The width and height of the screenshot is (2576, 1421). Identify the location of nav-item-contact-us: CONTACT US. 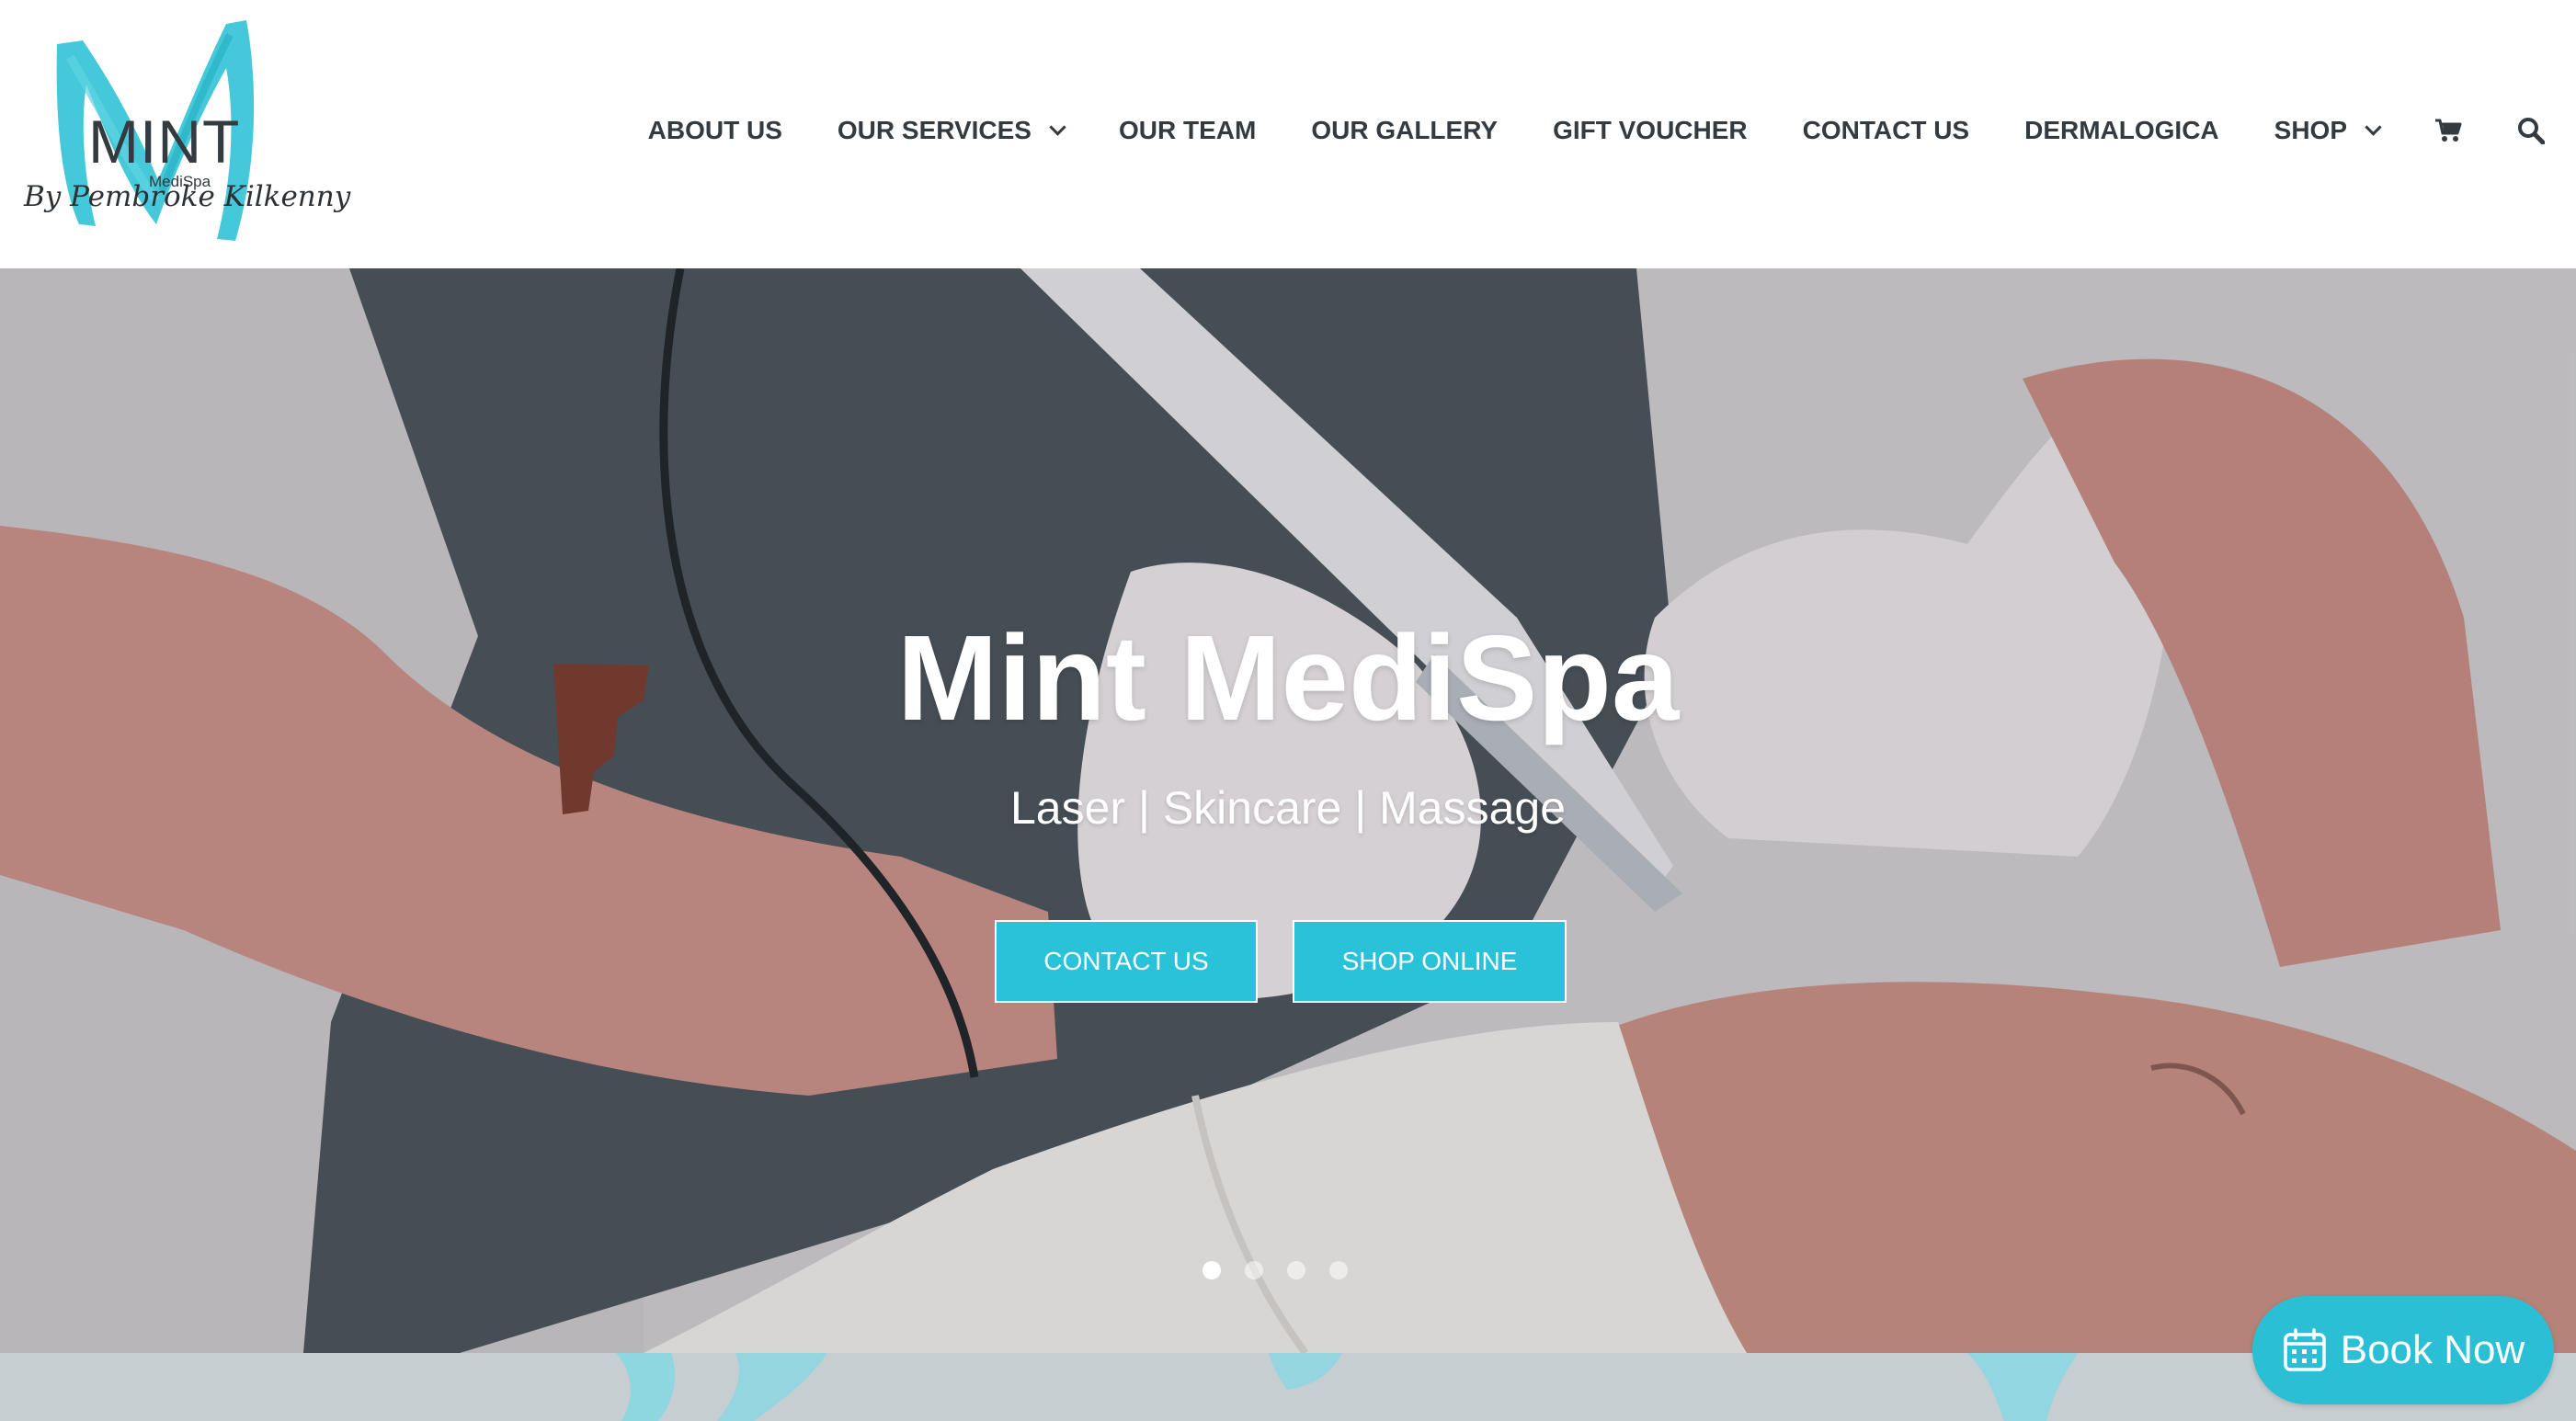
(1886, 130).